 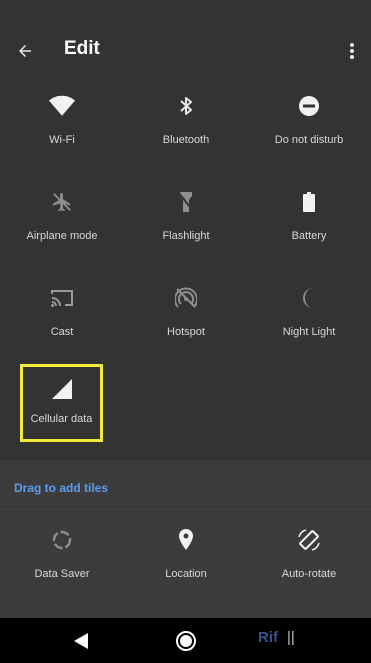 What do you see at coordinates (186, 574) in the screenshot?
I see `tile-label: Location` at bounding box center [186, 574].